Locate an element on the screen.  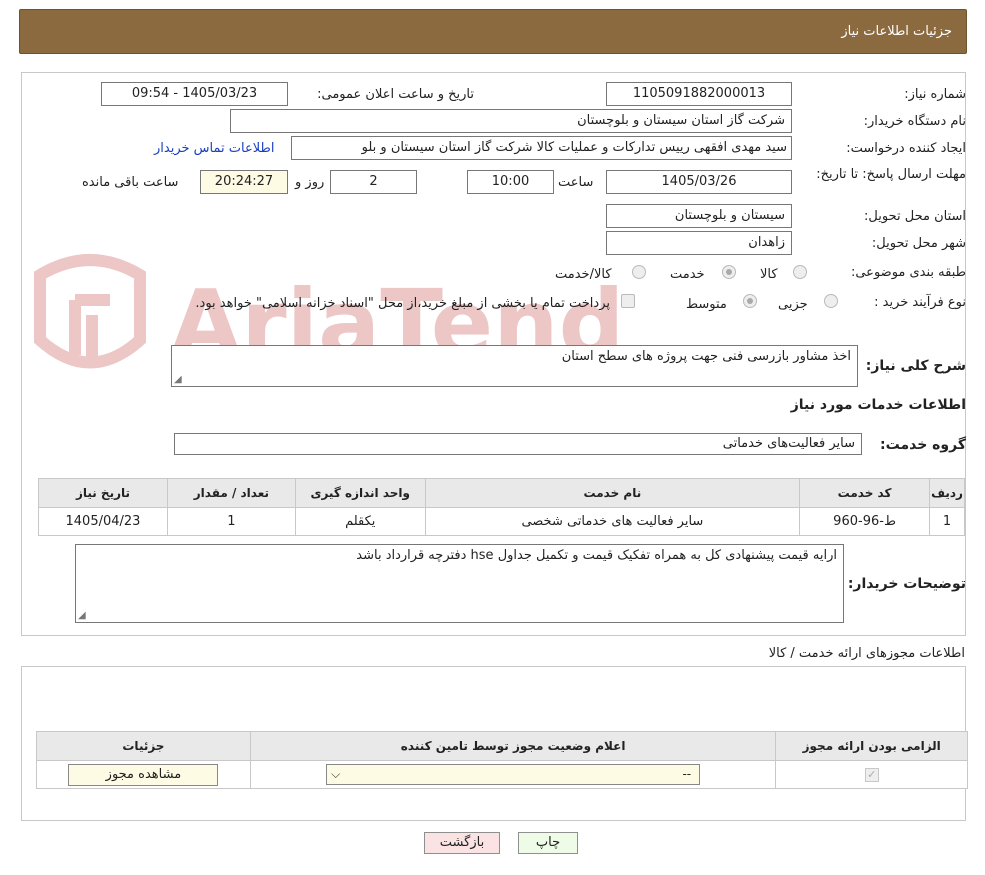
col-permit-status: اعلام وضعیت مجوز توسط تامین کننده is located at coordinates (513, 746).